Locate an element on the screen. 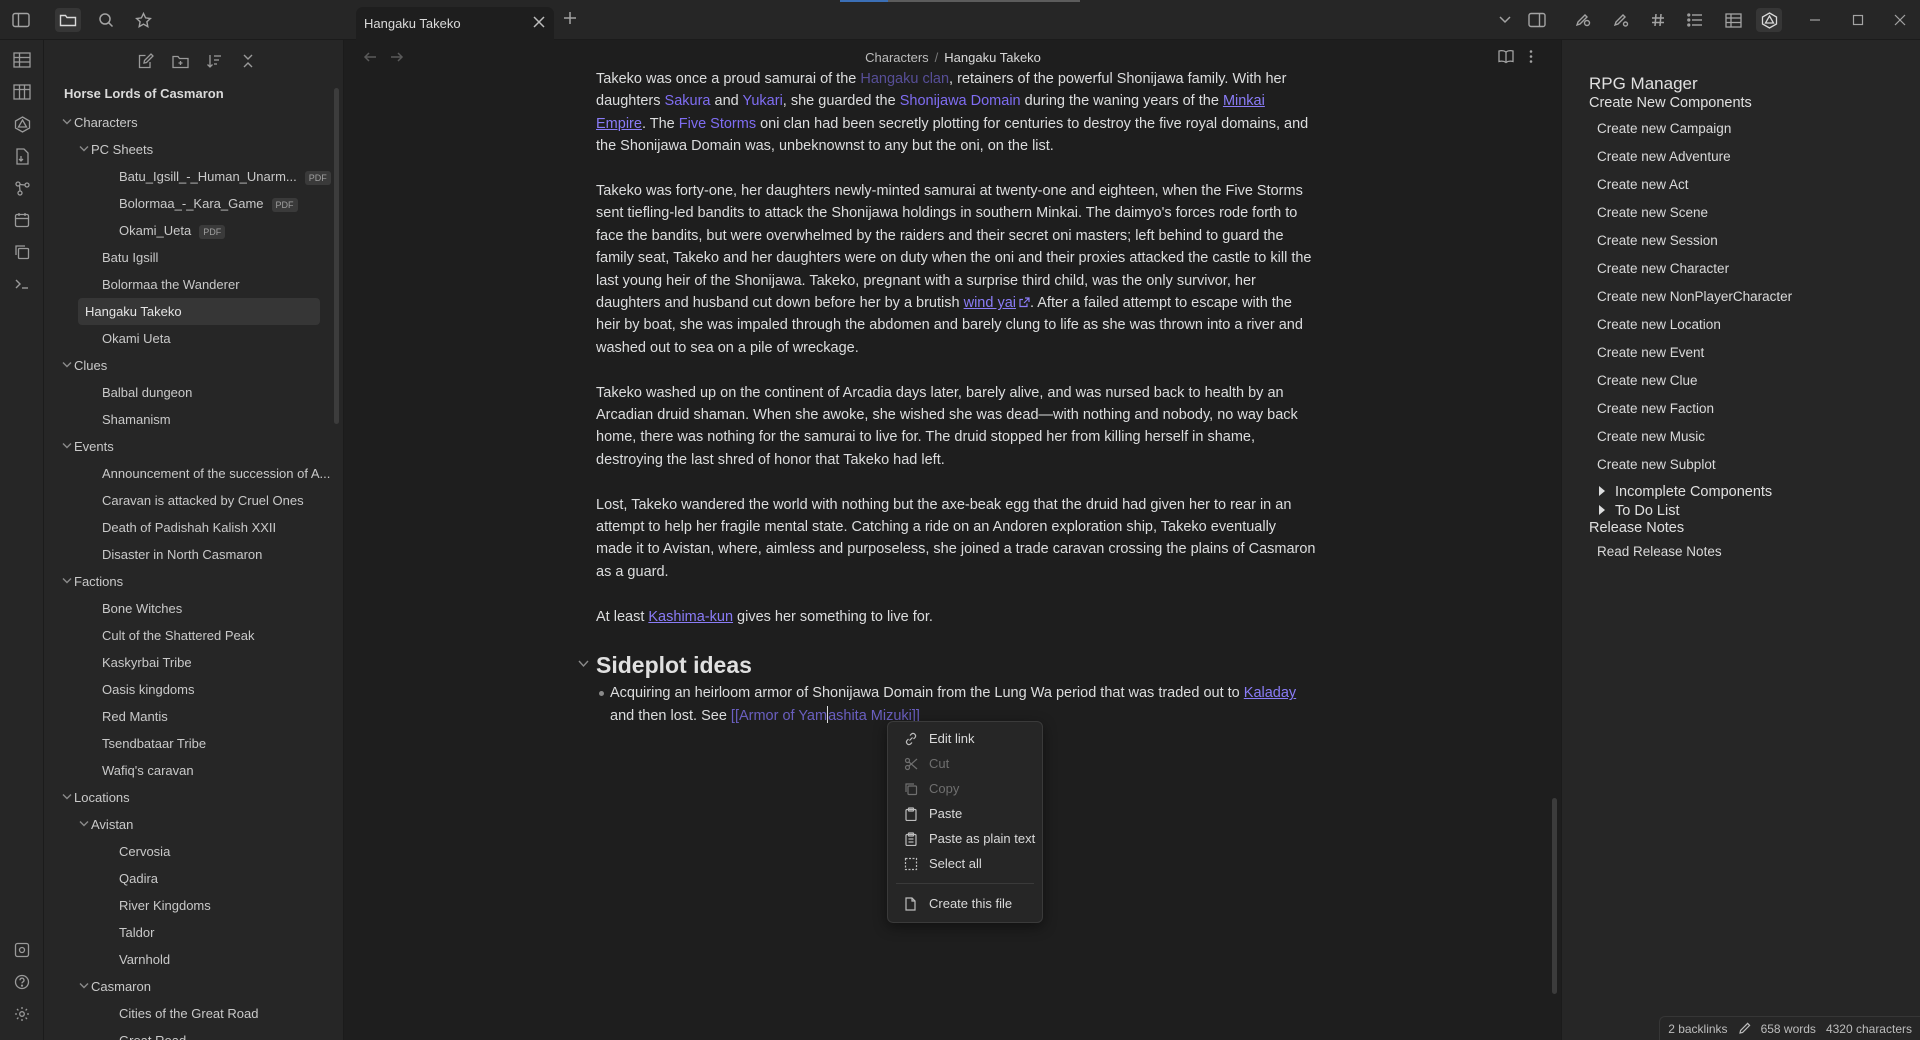 This screenshot has height=1040, width=1920. tree-folder: PC Sheets is located at coordinates (189, 149).